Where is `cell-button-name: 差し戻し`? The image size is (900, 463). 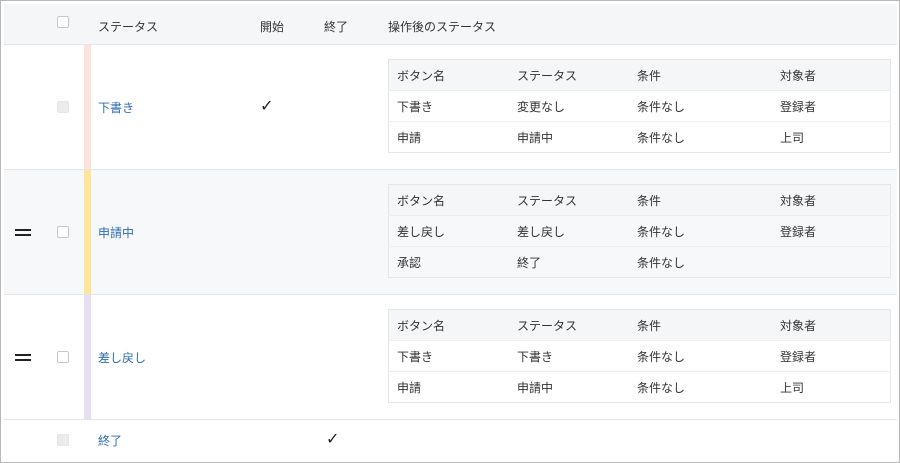
cell-button-name: 差し戻し is located at coordinates (448, 231).